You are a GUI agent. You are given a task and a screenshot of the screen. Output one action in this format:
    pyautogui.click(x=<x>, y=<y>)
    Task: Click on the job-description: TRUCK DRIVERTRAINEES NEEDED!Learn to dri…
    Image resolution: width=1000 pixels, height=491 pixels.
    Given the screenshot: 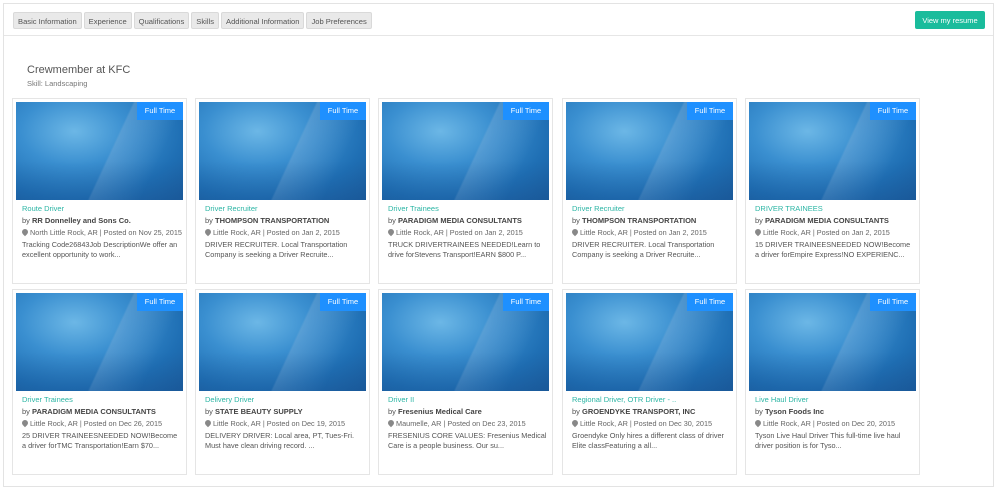 What is the action you would take?
    pyautogui.click(x=464, y=249)
    